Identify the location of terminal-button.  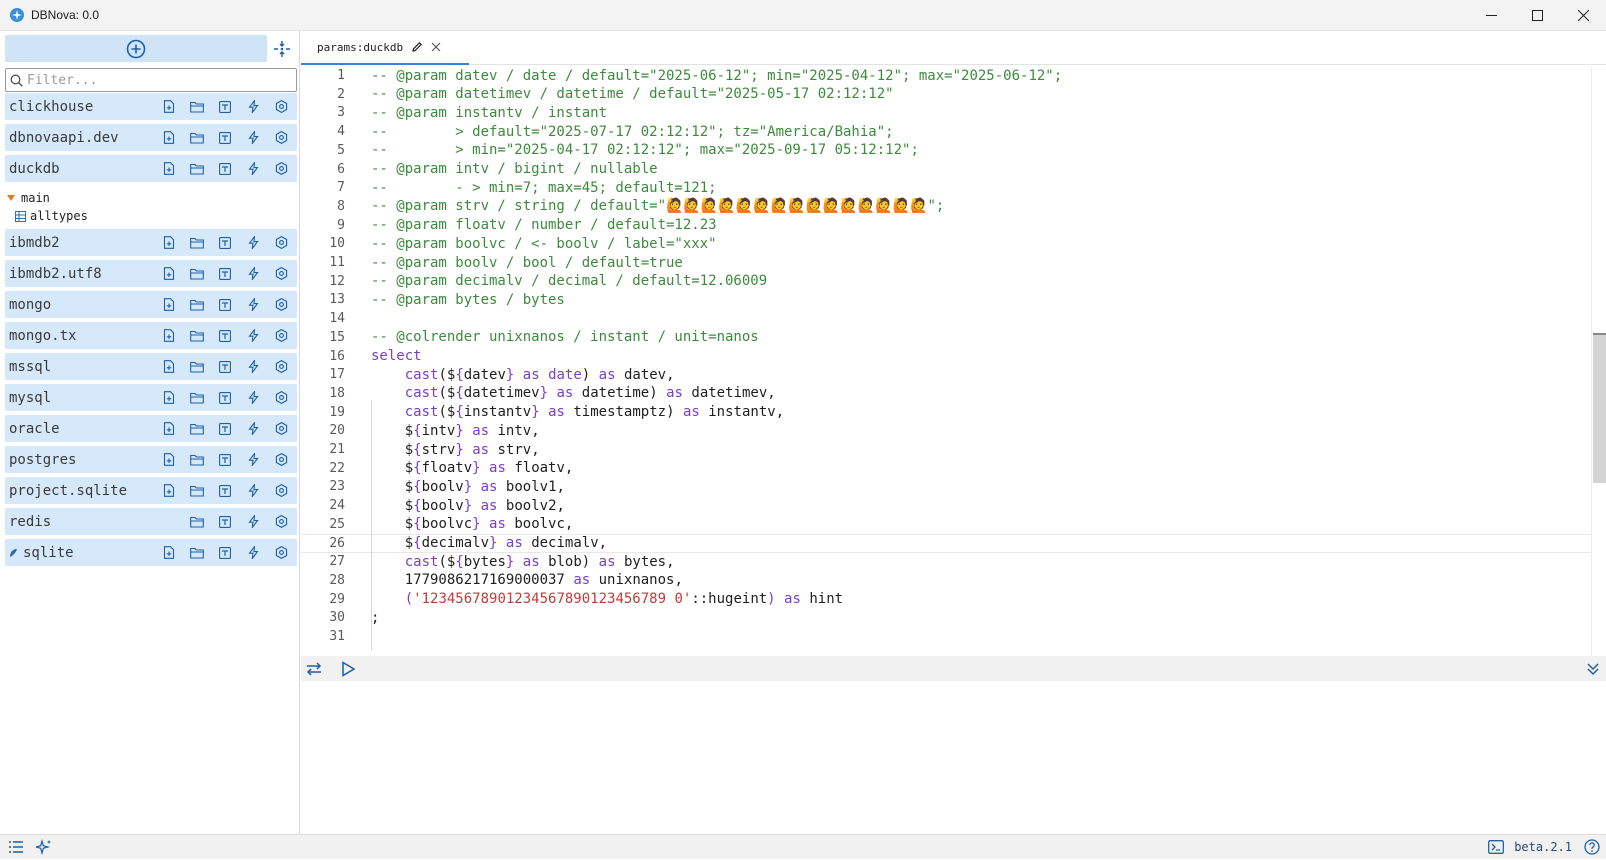
(1496, 847).